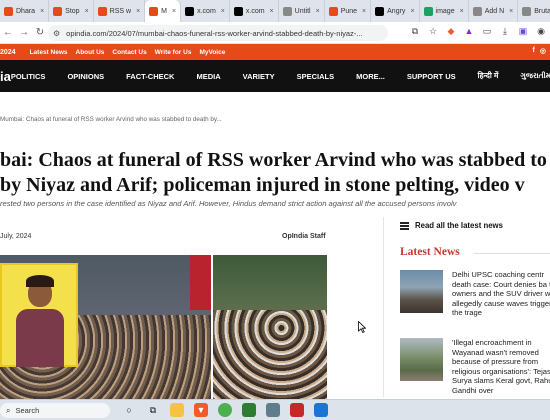  I want to click on facebook-icon: f, so click(534, 51).